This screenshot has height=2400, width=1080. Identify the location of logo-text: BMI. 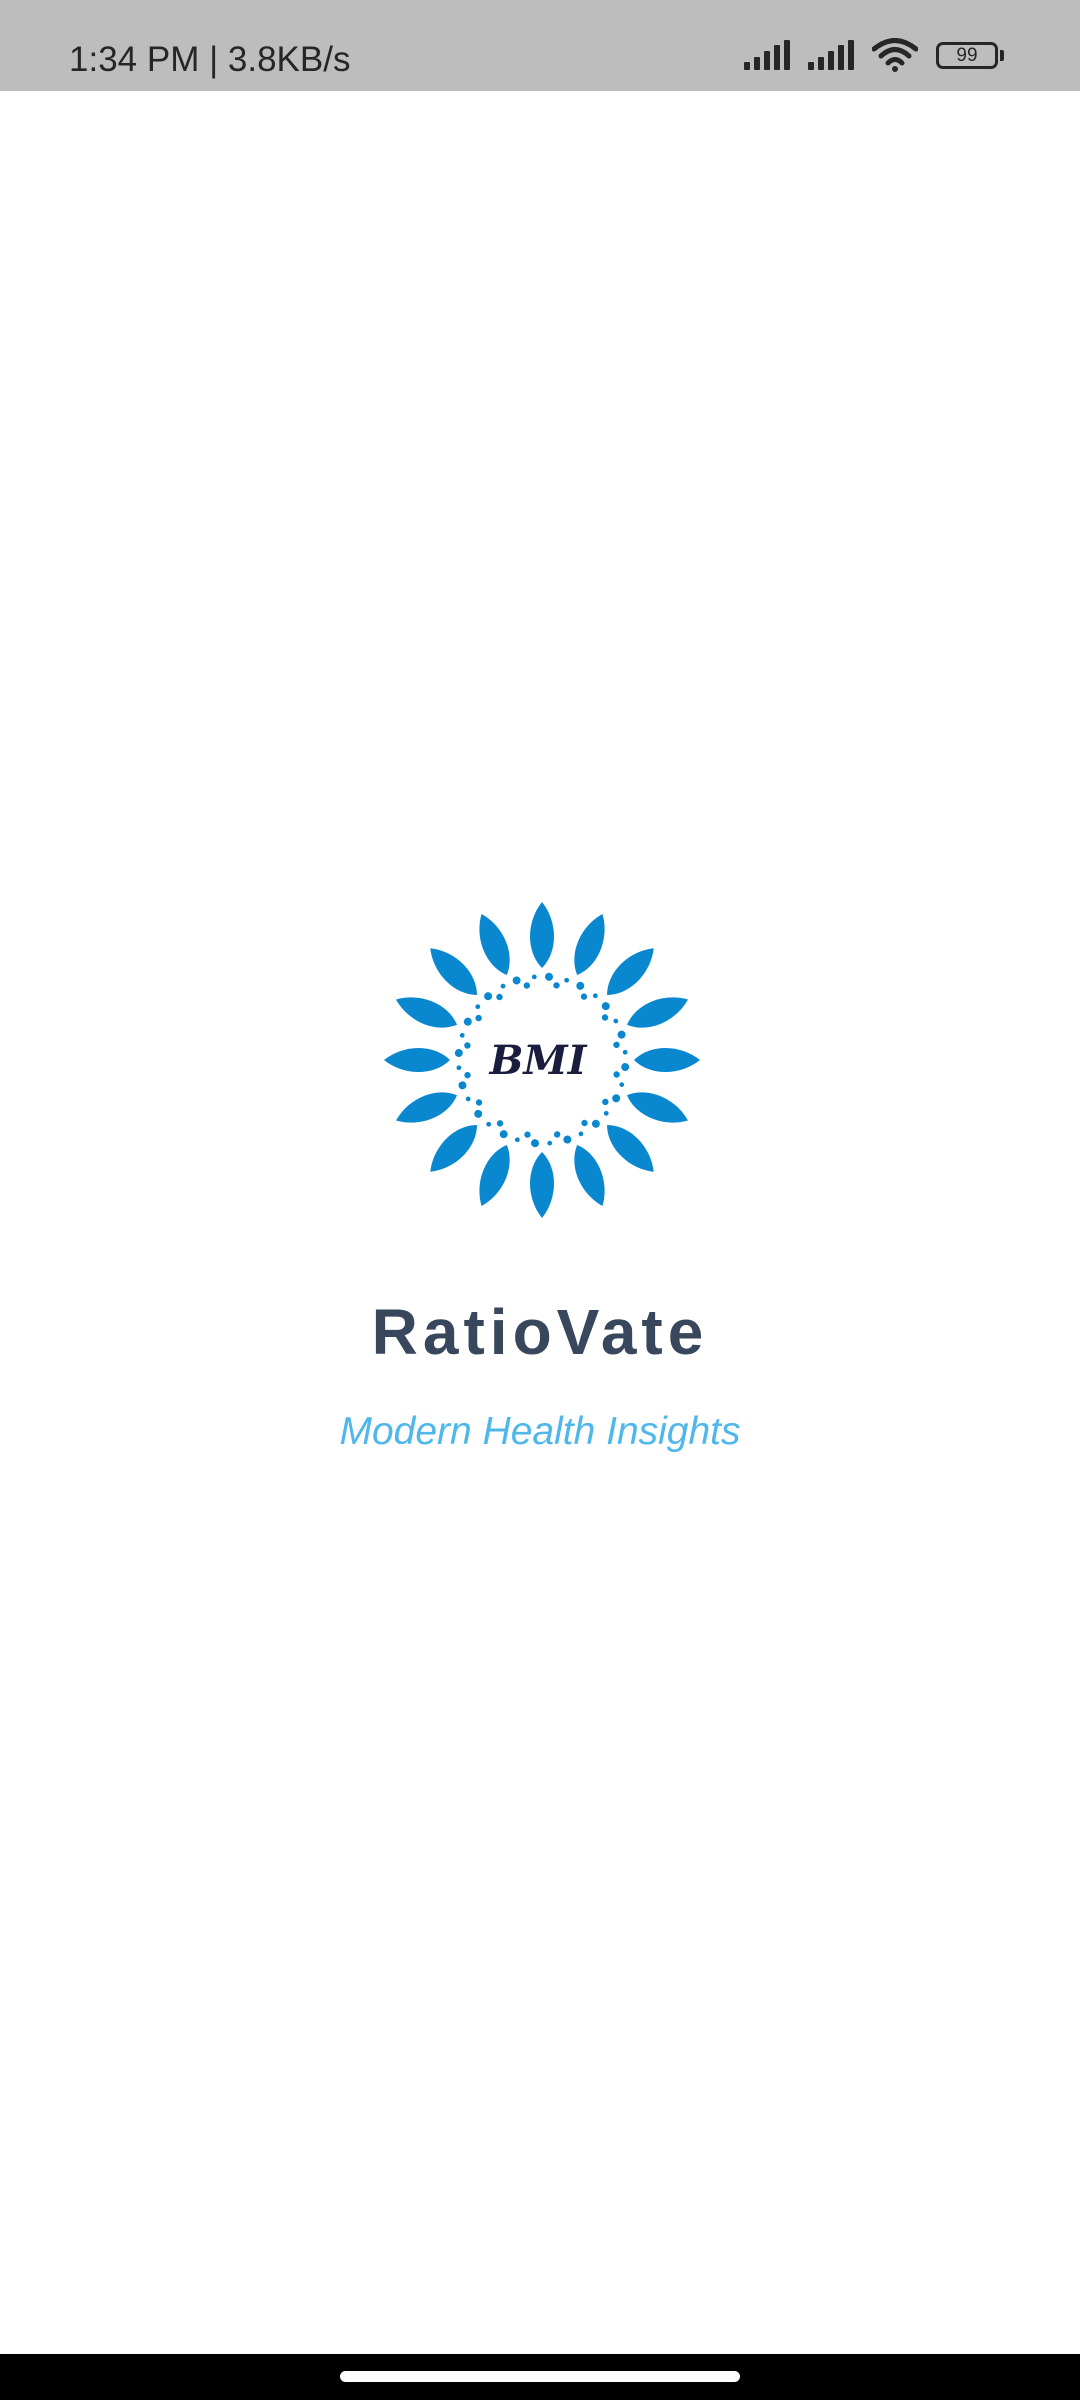
(538, 1060).